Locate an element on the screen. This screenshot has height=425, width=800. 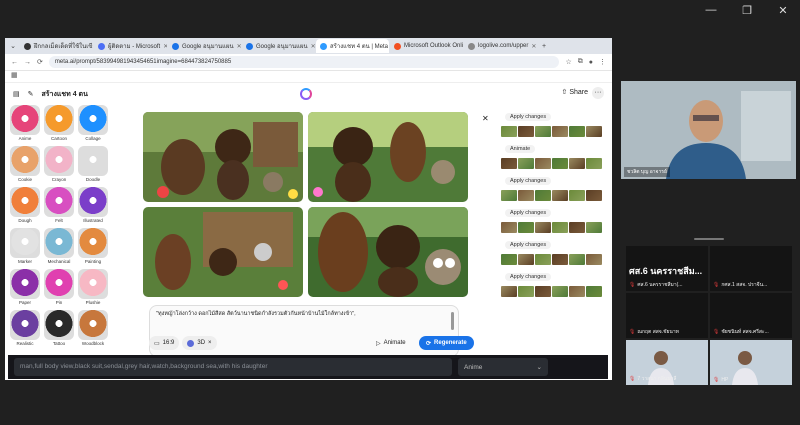
style-option: Marker is located at coordinates (25, 246).